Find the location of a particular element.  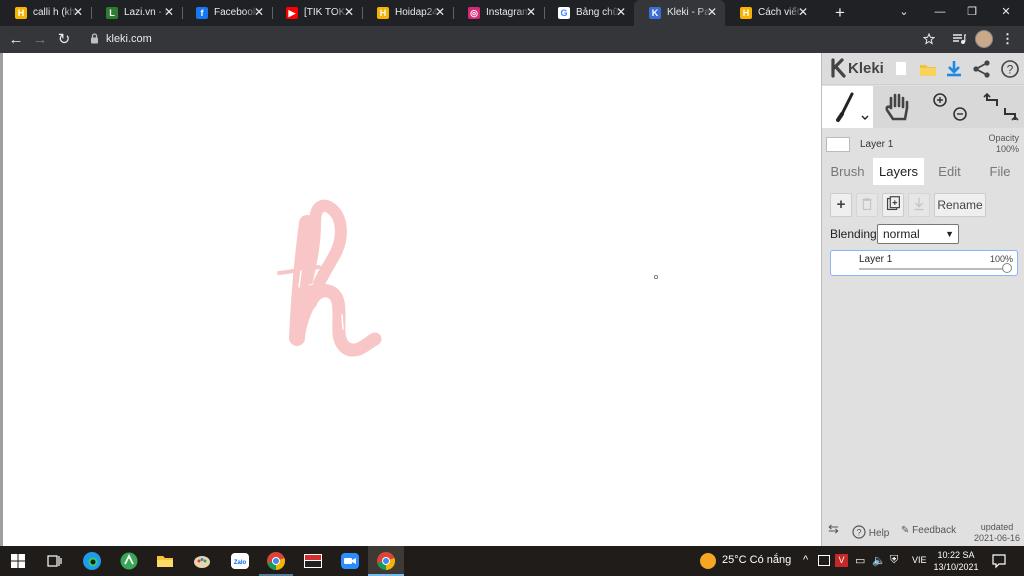

address-bar is located at coordinates (513, 39).